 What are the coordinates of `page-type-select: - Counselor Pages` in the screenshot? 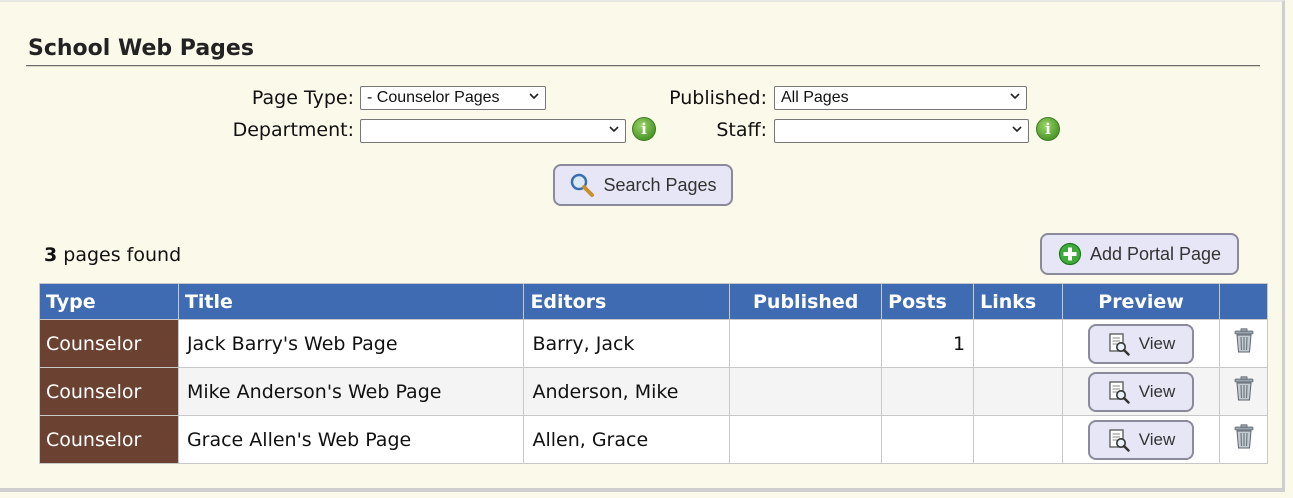 It's located at (453, 98).